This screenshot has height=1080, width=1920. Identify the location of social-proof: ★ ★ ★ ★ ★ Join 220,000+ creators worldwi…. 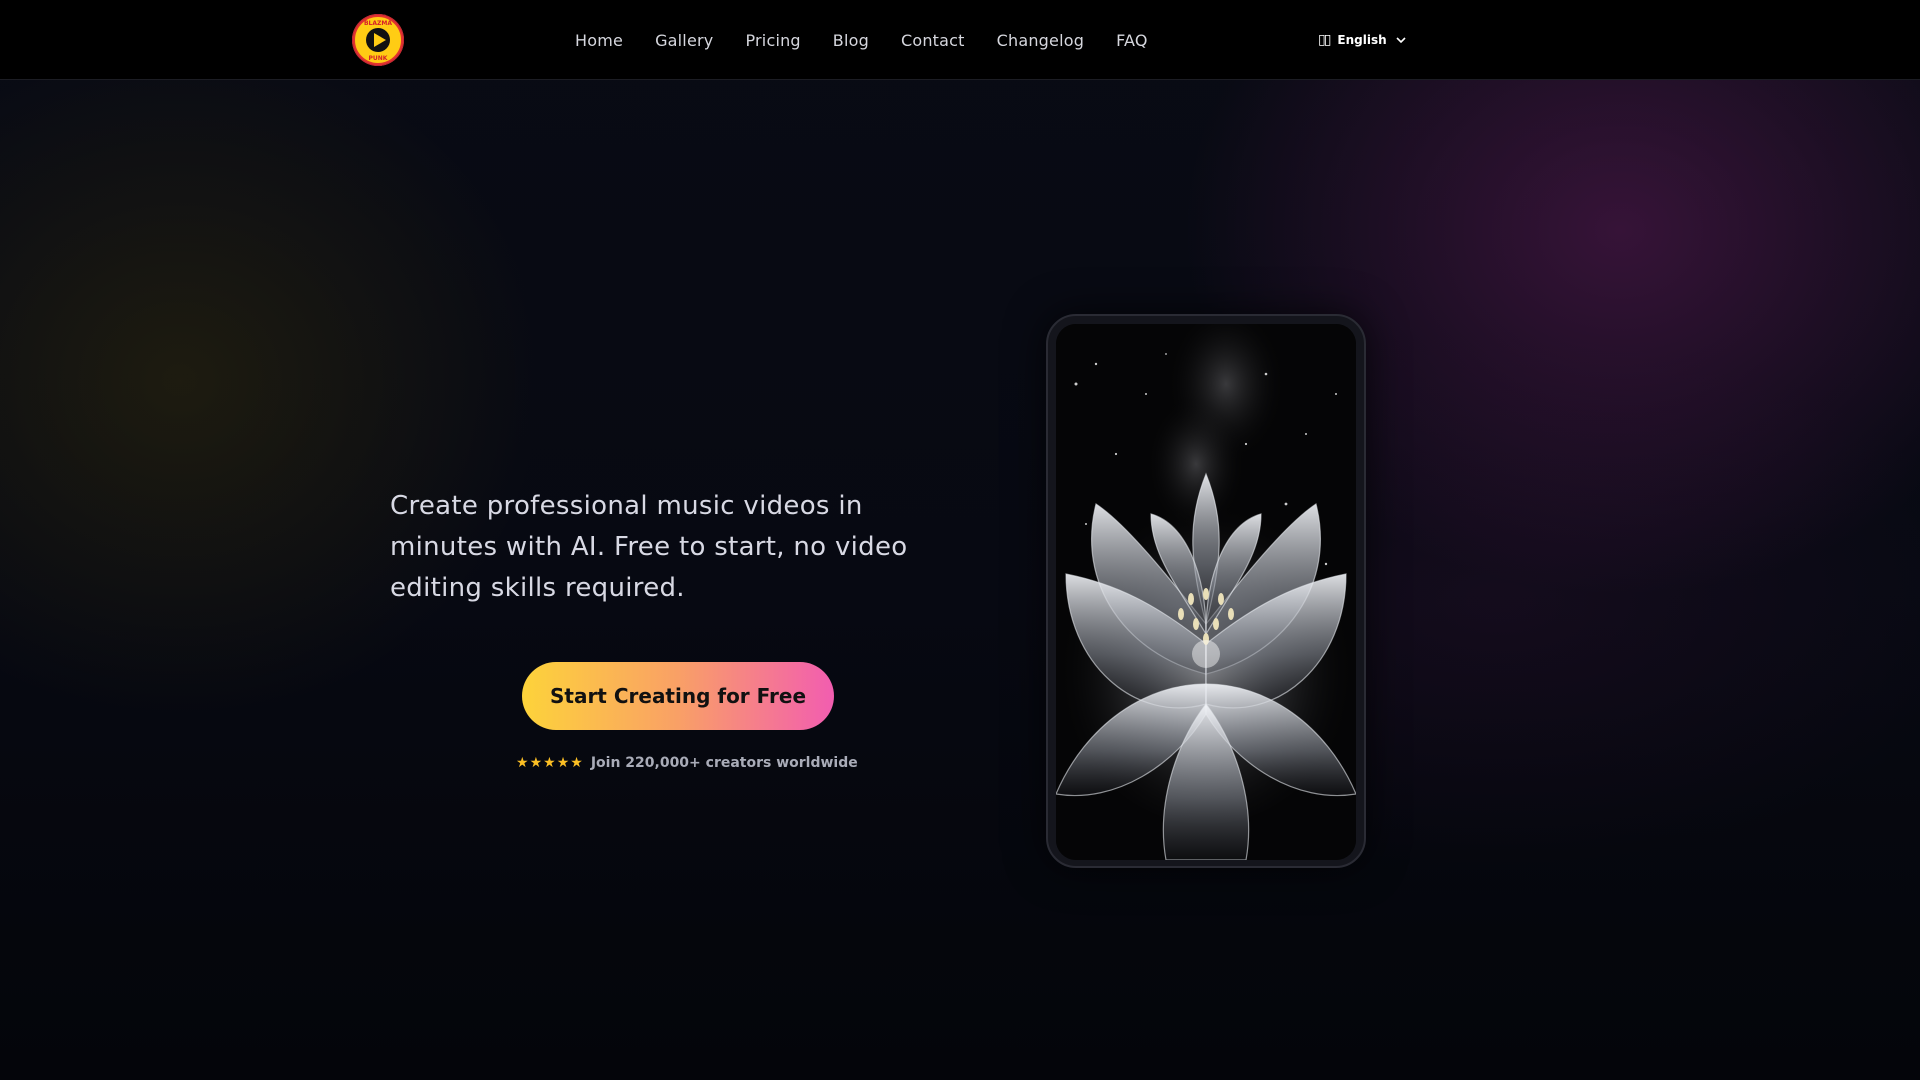
(687, 763).